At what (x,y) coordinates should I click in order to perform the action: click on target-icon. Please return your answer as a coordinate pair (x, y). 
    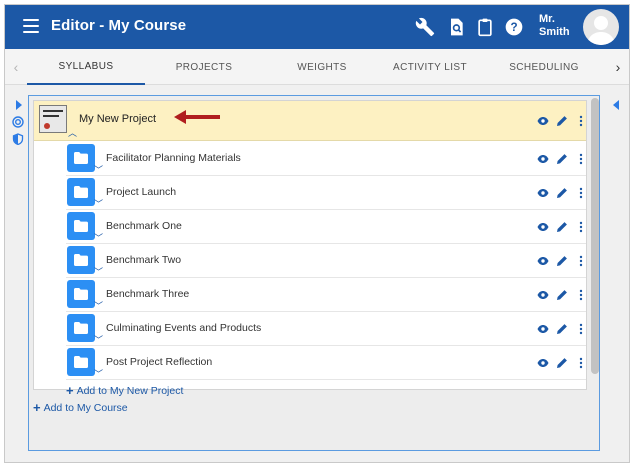
    Looking at the image, I should click on (18, 121).